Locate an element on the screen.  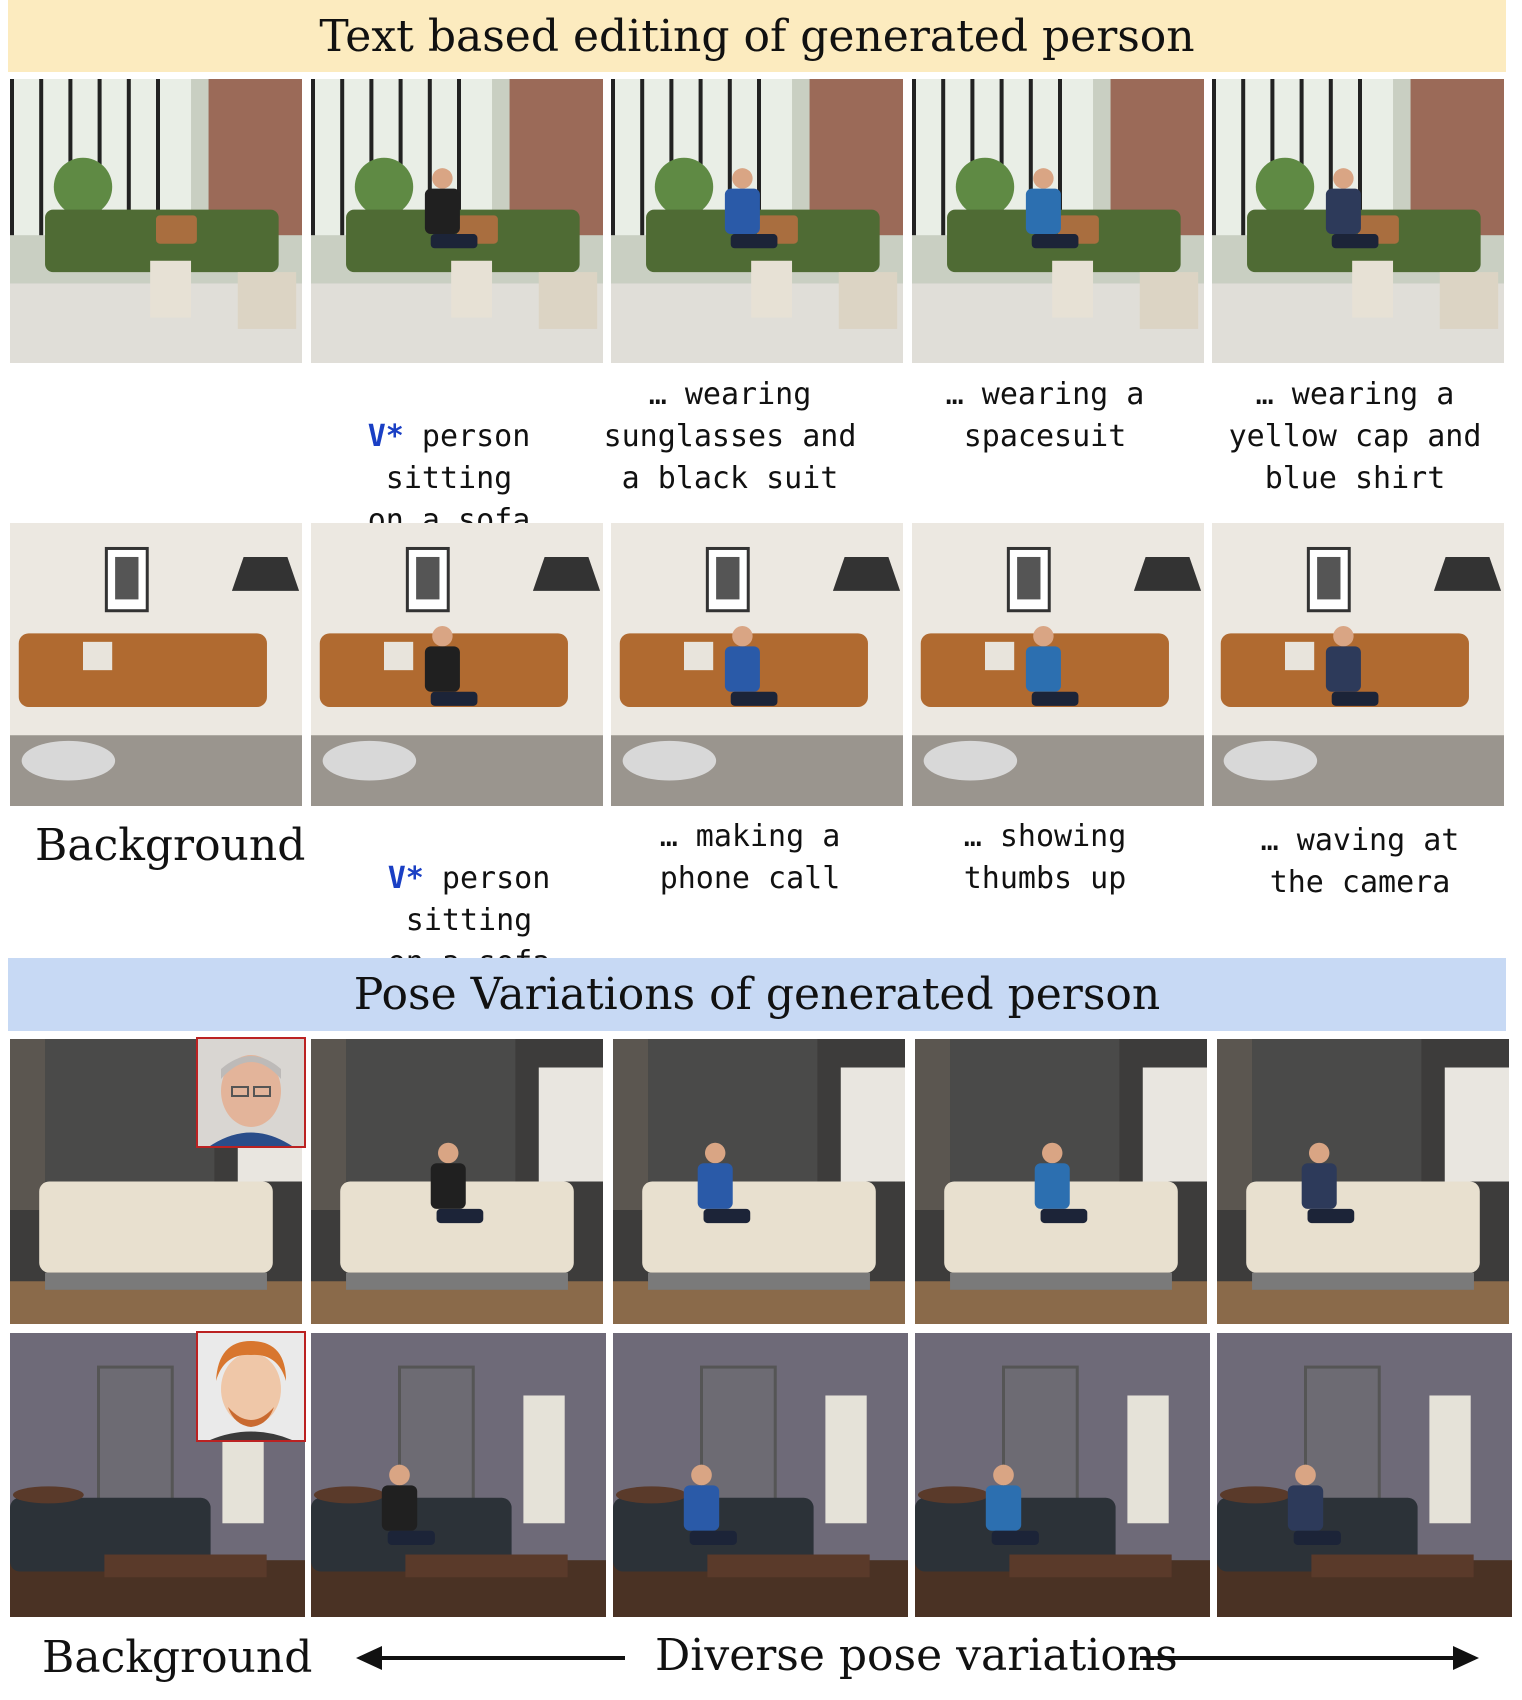
section-title-text: Pose Variations of generated person is located at coordinates (757, 994).